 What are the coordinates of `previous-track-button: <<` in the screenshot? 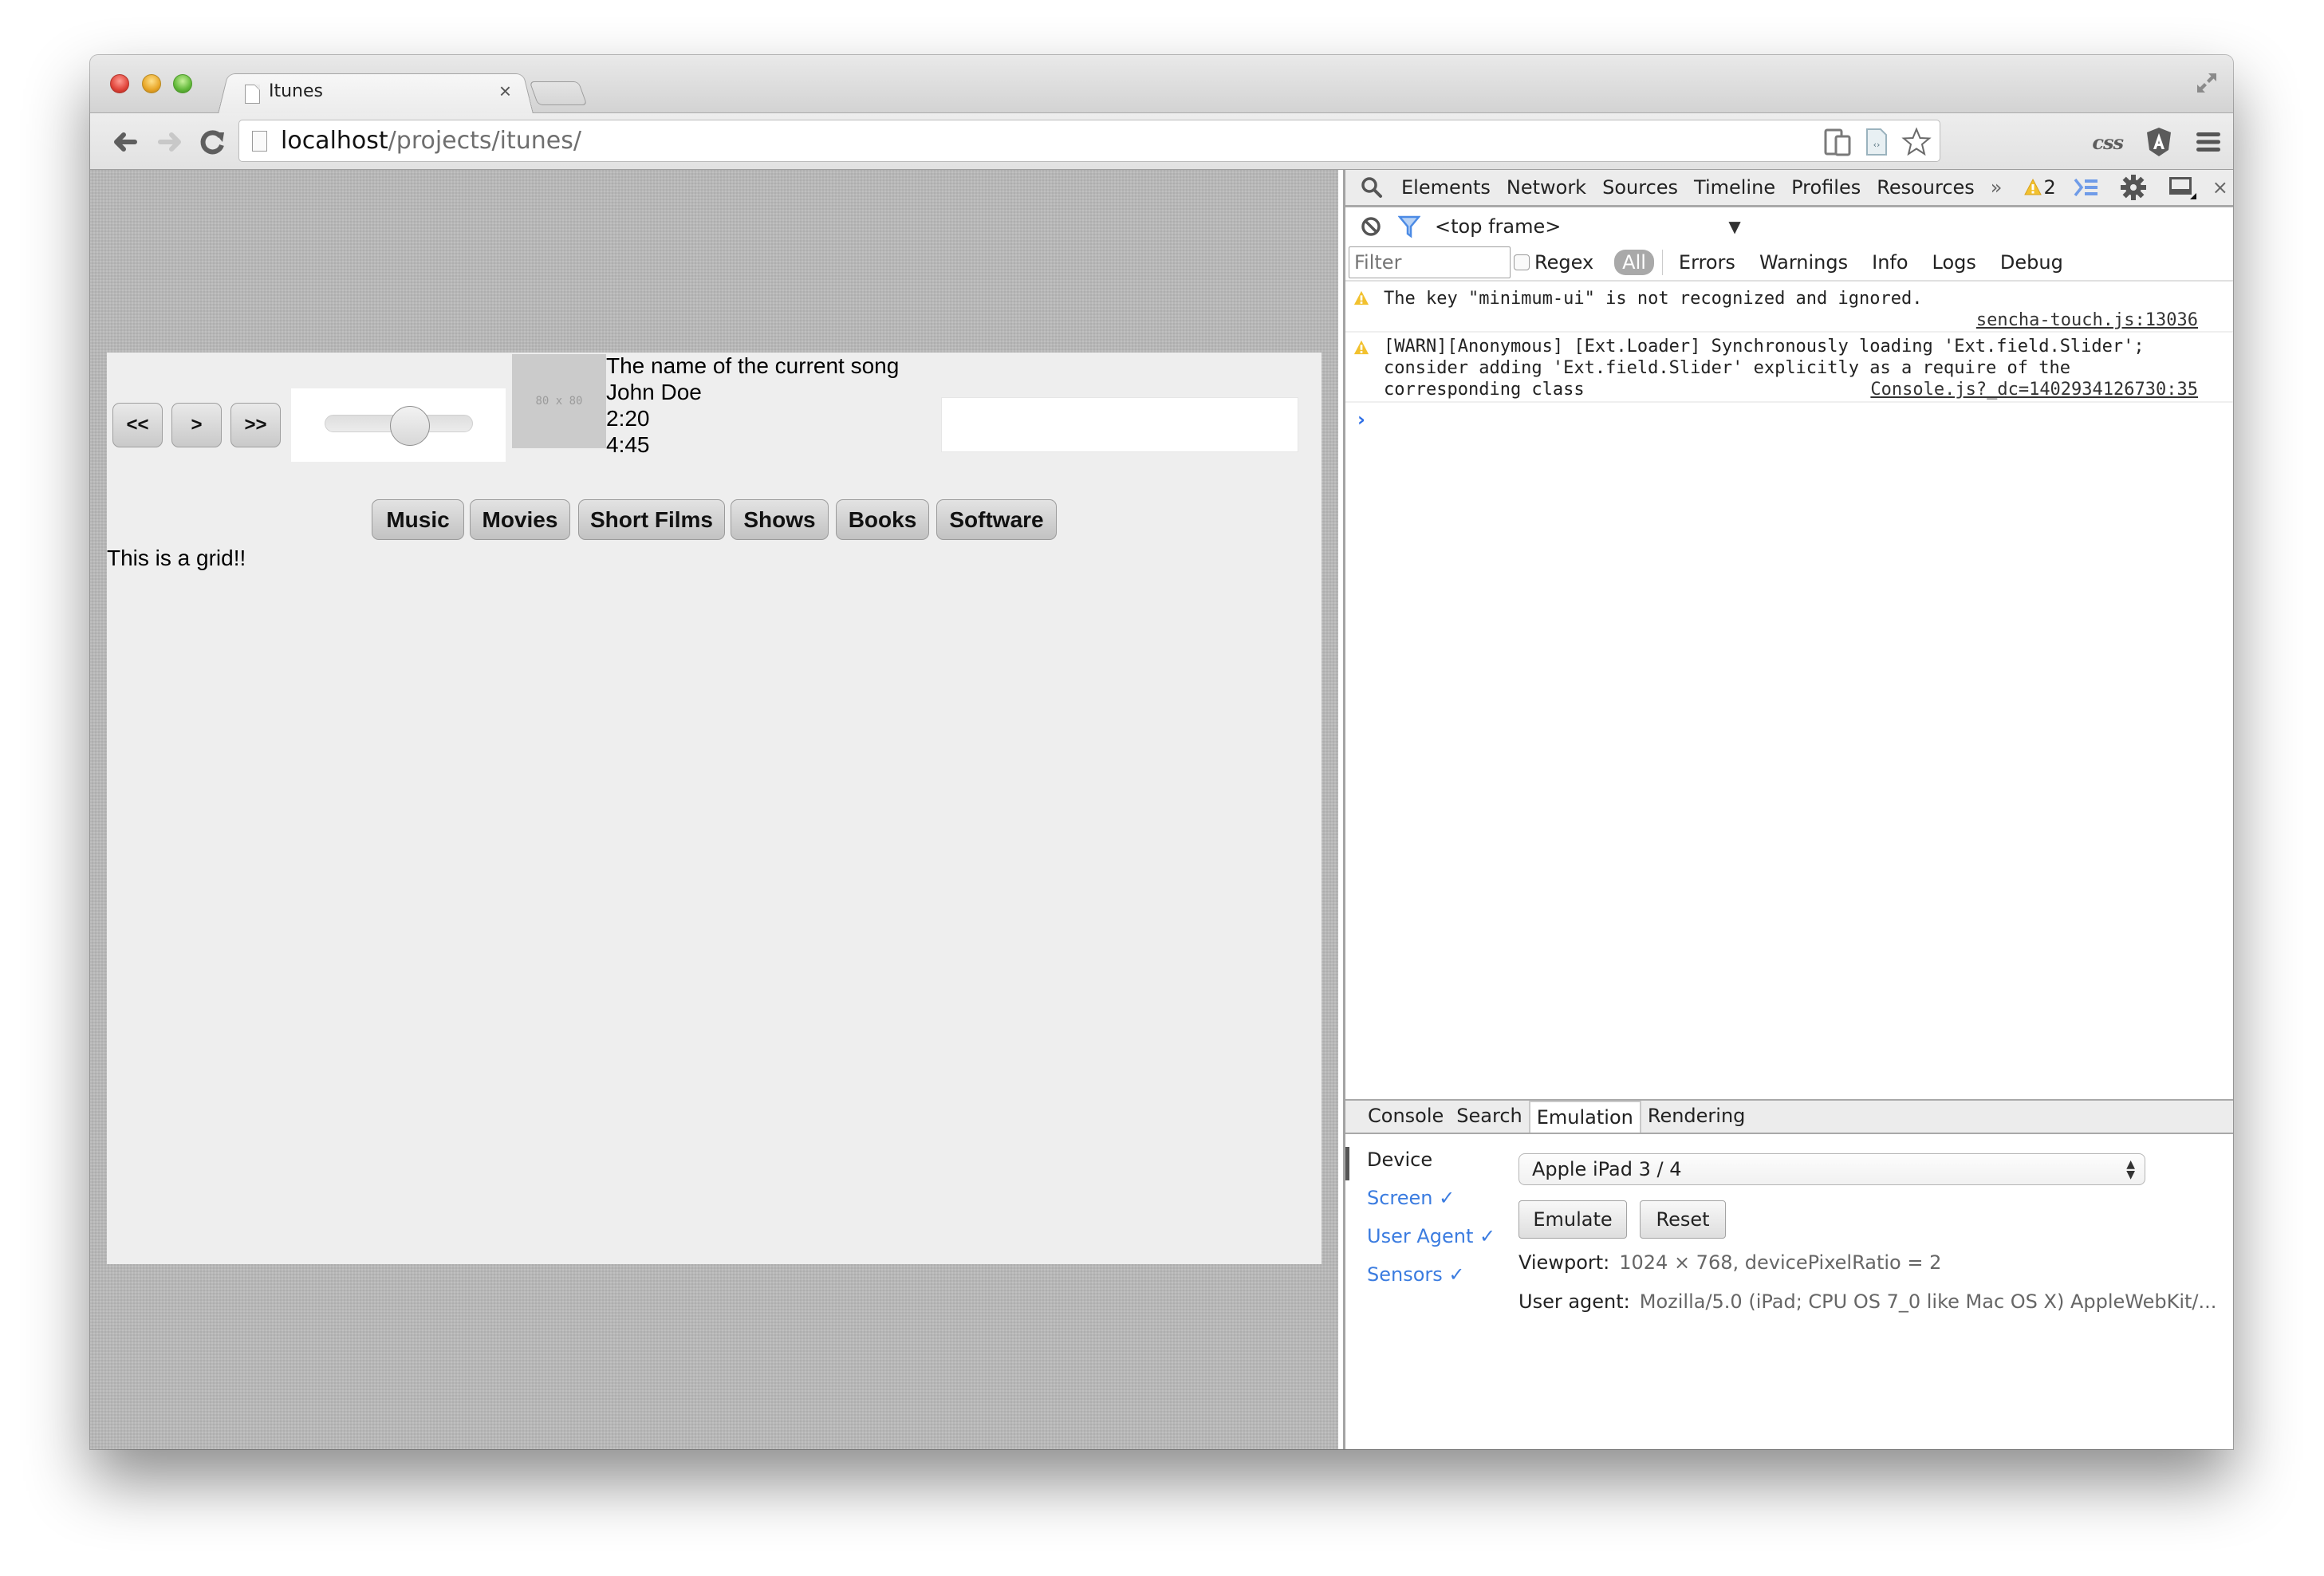 It's located at (137, 425).